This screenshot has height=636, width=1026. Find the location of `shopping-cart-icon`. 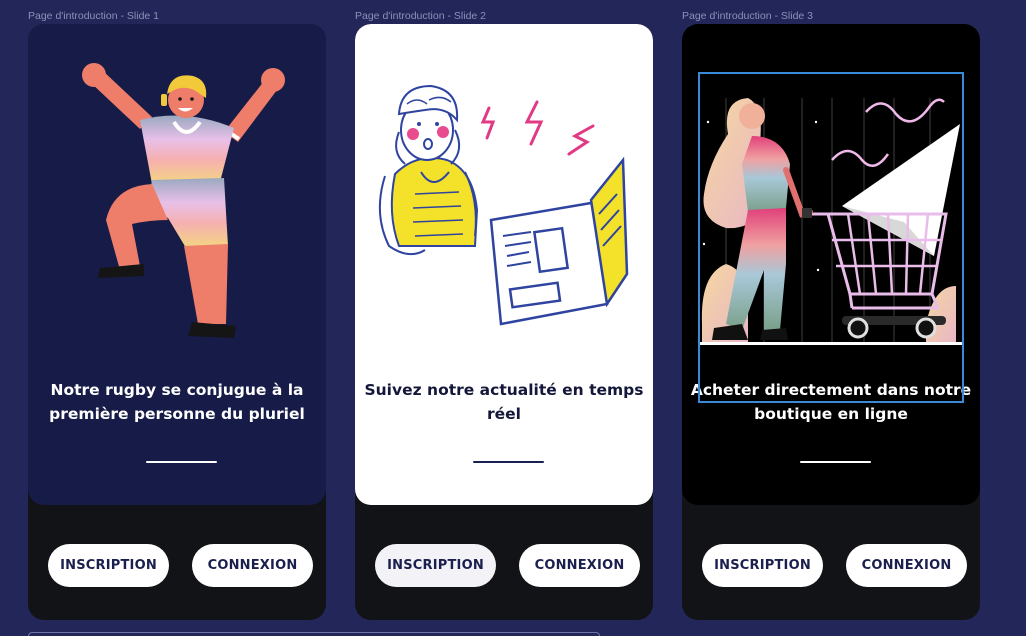

shopping-cart-icon is located at coordinates (831, 221).